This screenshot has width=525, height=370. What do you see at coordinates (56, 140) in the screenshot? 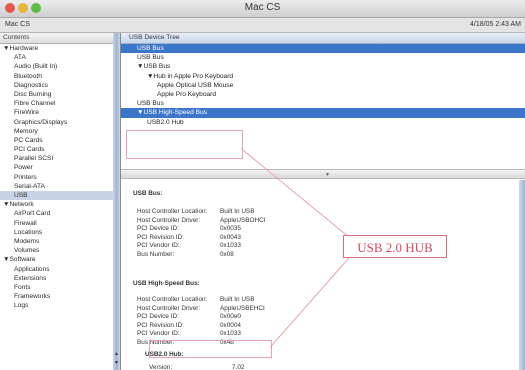
I see `sidebar-item: PC Cards` at bounding box center [56, 140].